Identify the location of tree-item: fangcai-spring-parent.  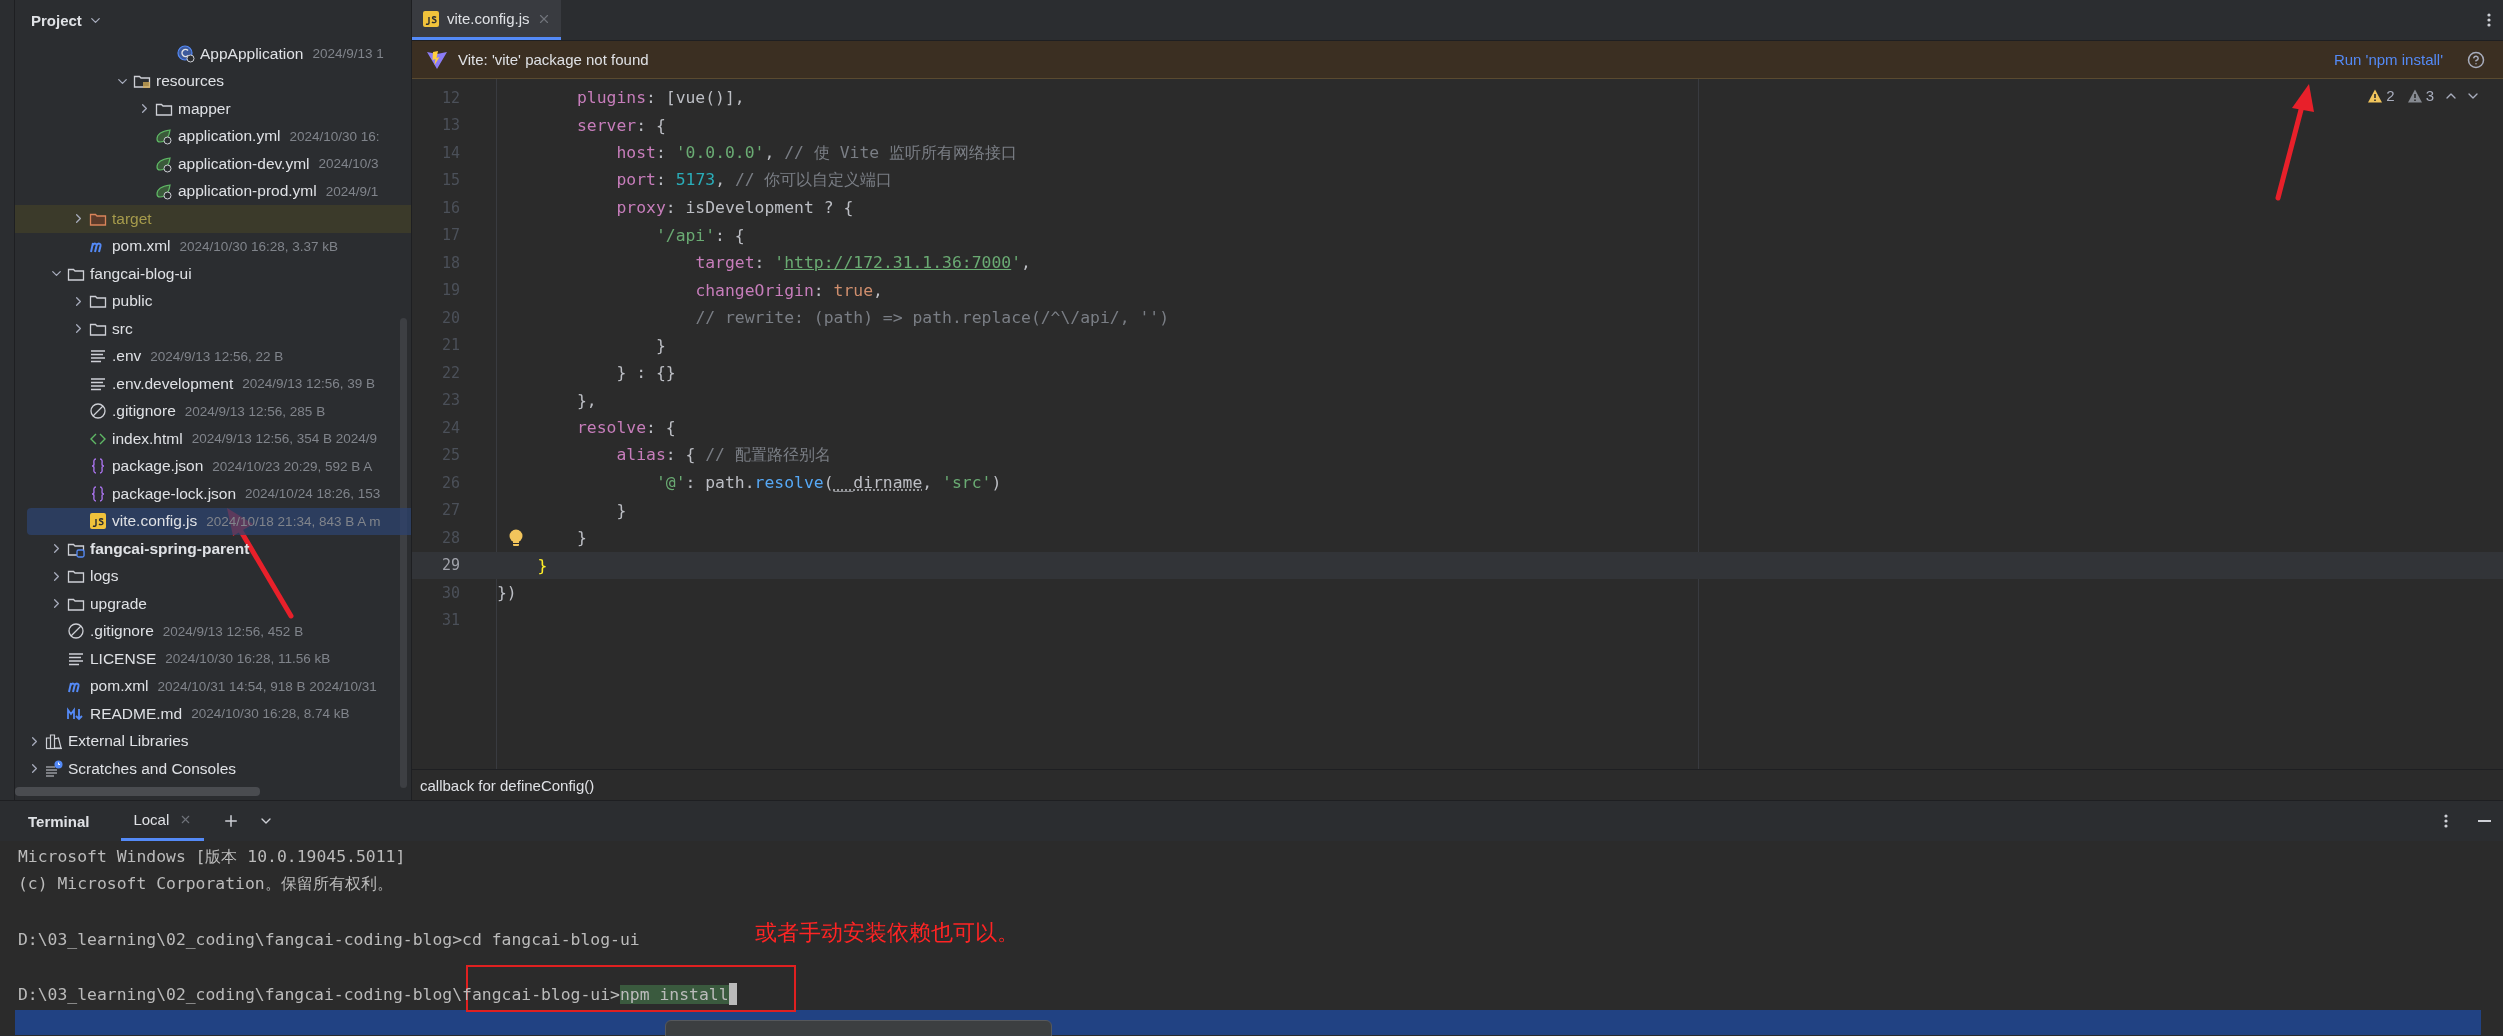
(213, 549).